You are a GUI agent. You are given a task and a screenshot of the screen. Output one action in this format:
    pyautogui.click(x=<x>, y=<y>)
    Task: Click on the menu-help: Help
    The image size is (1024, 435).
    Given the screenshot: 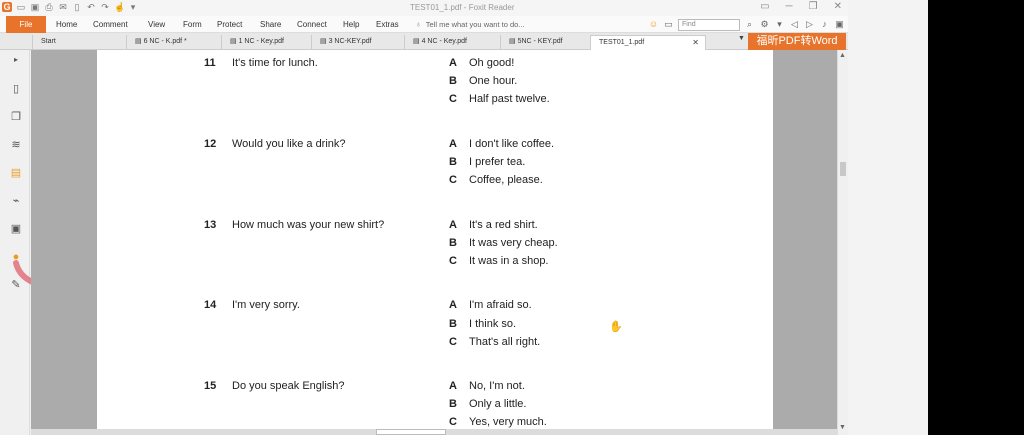 What is the action you would take?
    pyautogui.click(x=351, y=24)
    